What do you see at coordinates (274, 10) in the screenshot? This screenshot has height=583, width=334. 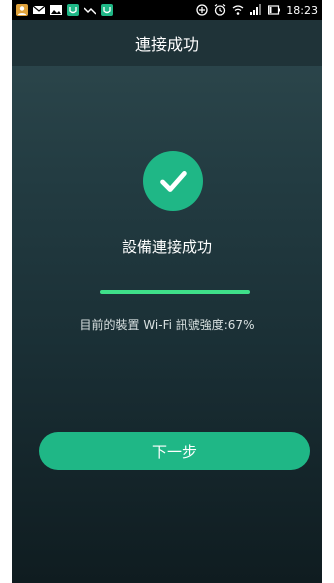 I see `battery-icon` at bounding box center [274, 10].